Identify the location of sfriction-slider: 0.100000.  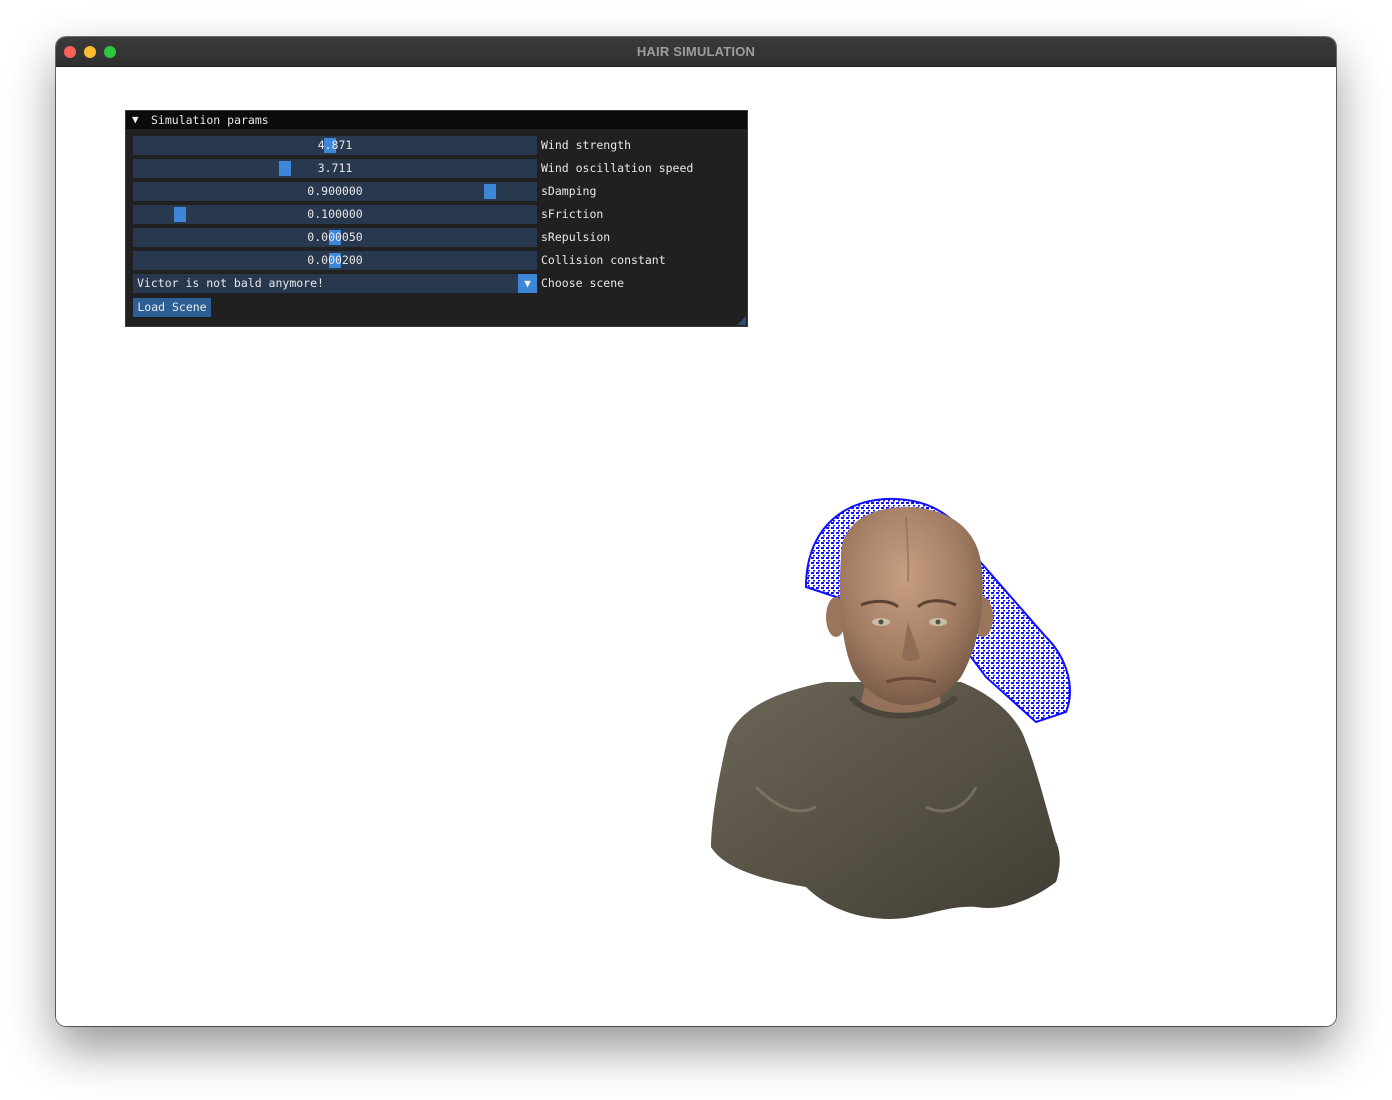
(335, 214).